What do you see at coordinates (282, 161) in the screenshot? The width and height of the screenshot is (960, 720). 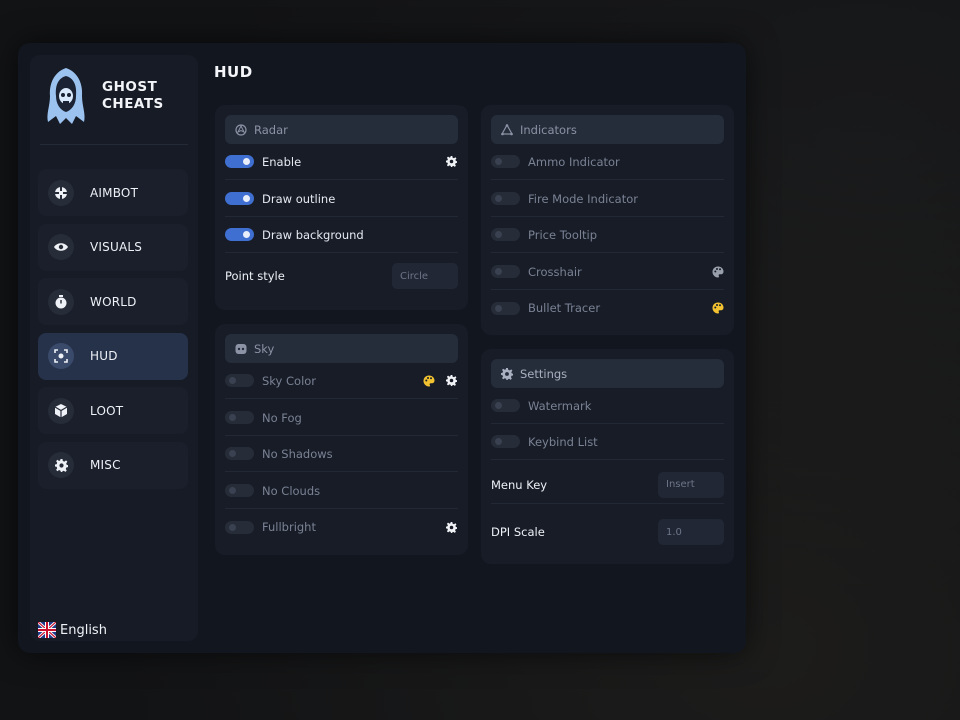 I see `radar-enable-label: Enable` at bounding box center [282, 161].